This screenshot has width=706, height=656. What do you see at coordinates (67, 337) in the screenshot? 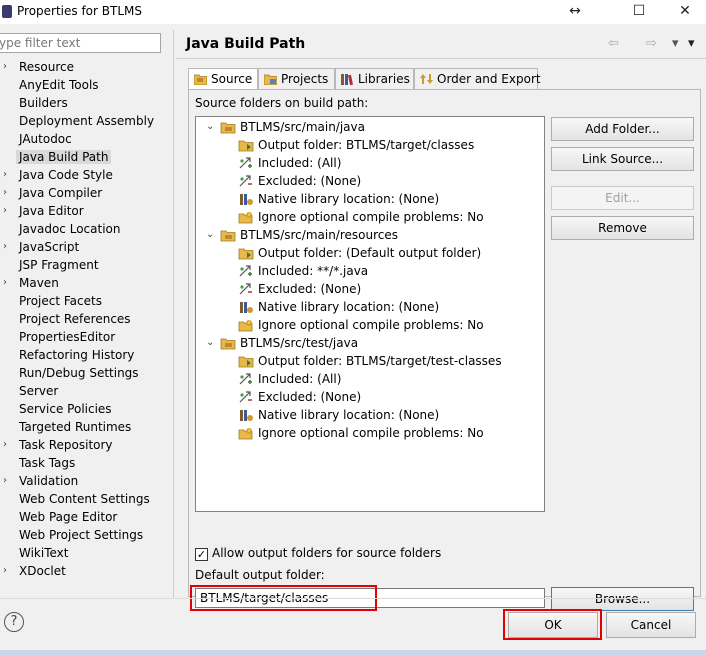
I see `sidebar-item-label: PropertiesEditor` at bounding box center [67, 337].